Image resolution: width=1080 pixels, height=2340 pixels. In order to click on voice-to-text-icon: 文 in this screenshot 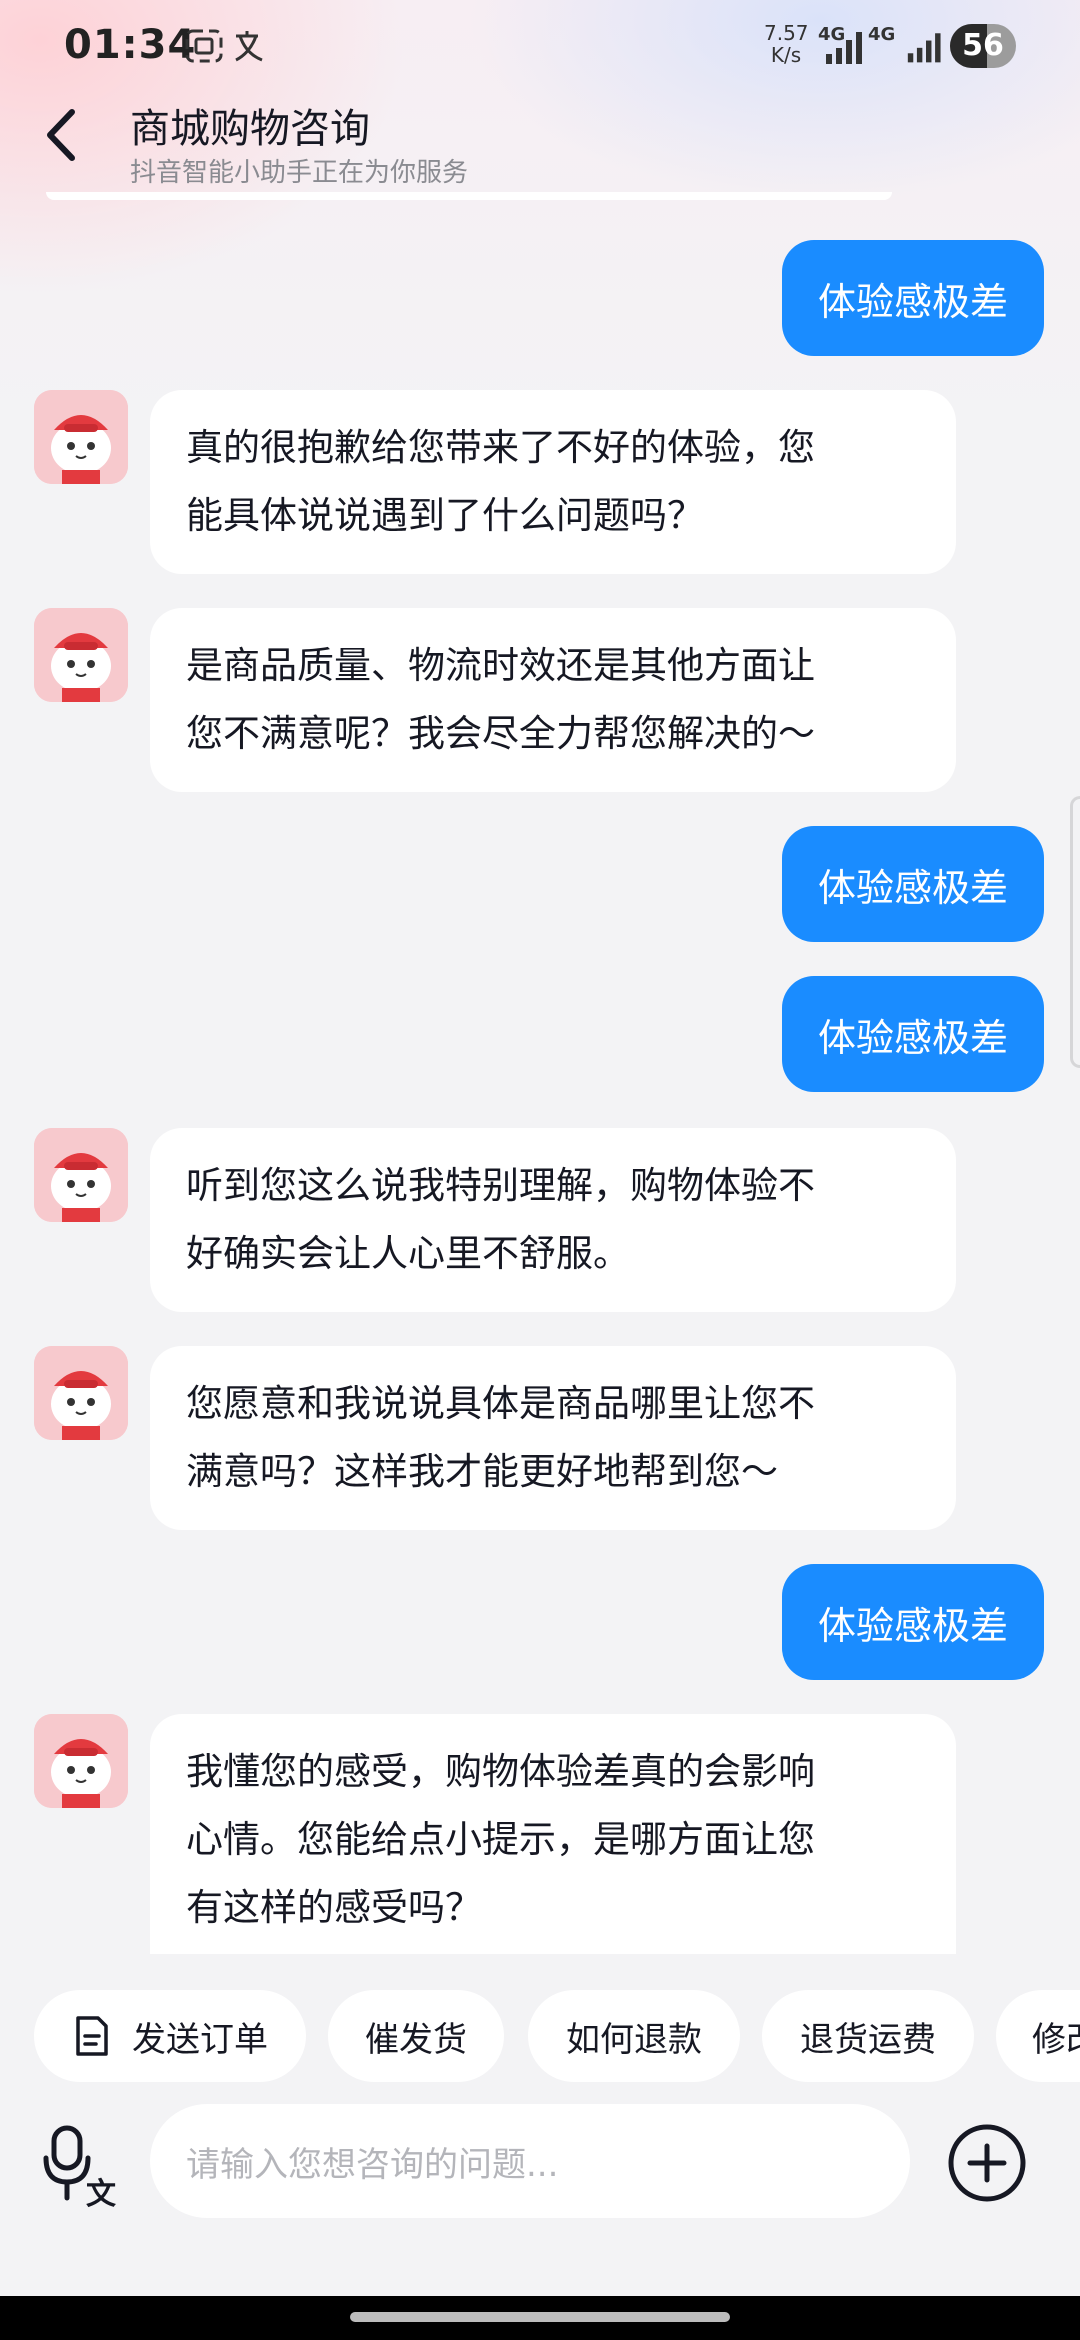, I will do `click(82, 2166)`.